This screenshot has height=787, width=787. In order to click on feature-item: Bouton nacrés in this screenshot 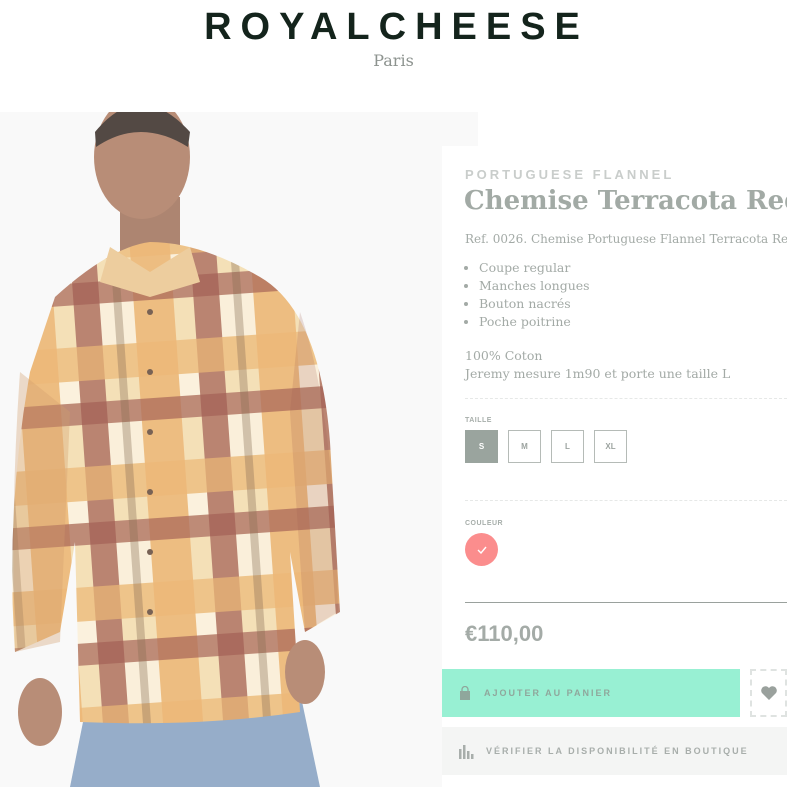, I will do `click(534, 304)`.